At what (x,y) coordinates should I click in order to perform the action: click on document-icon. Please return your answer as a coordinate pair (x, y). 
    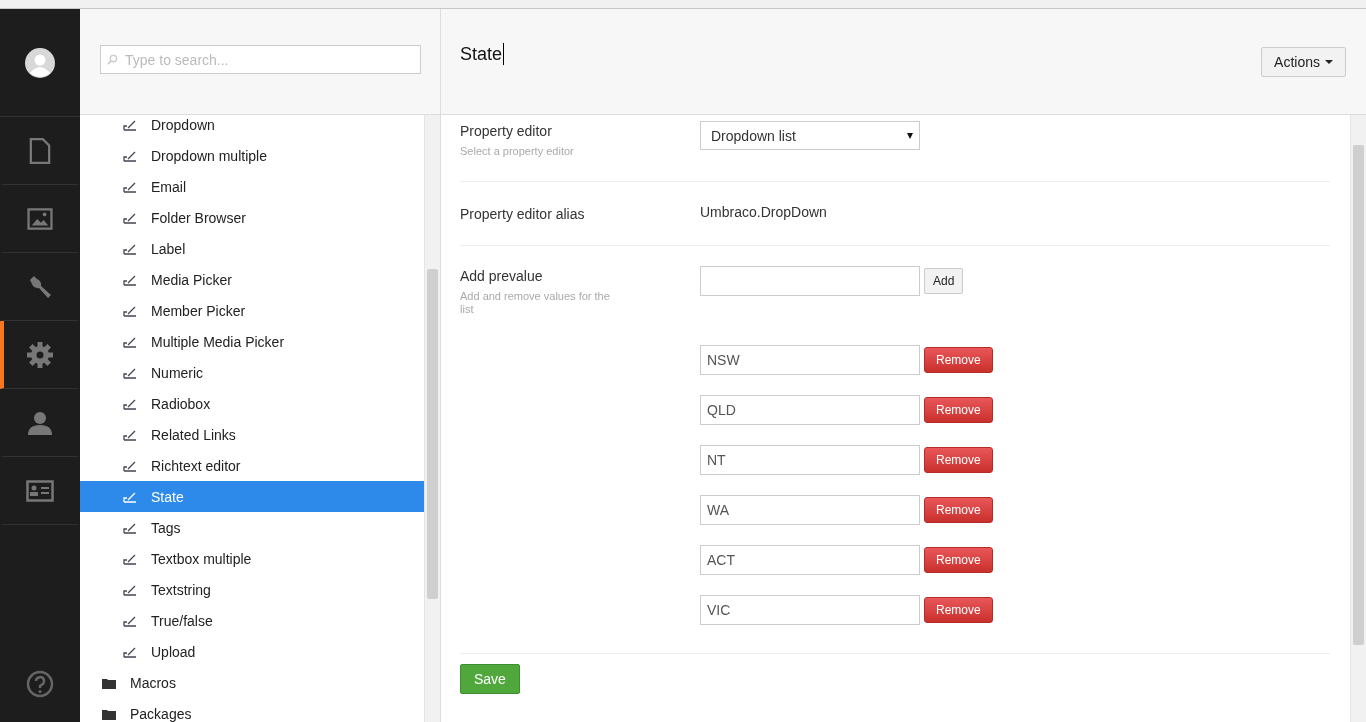
    Looking at the image, I should click on (40, 150).